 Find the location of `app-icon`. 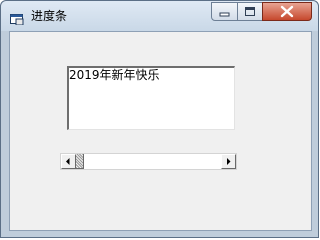

app-icon is located at coordinates (17, 18).